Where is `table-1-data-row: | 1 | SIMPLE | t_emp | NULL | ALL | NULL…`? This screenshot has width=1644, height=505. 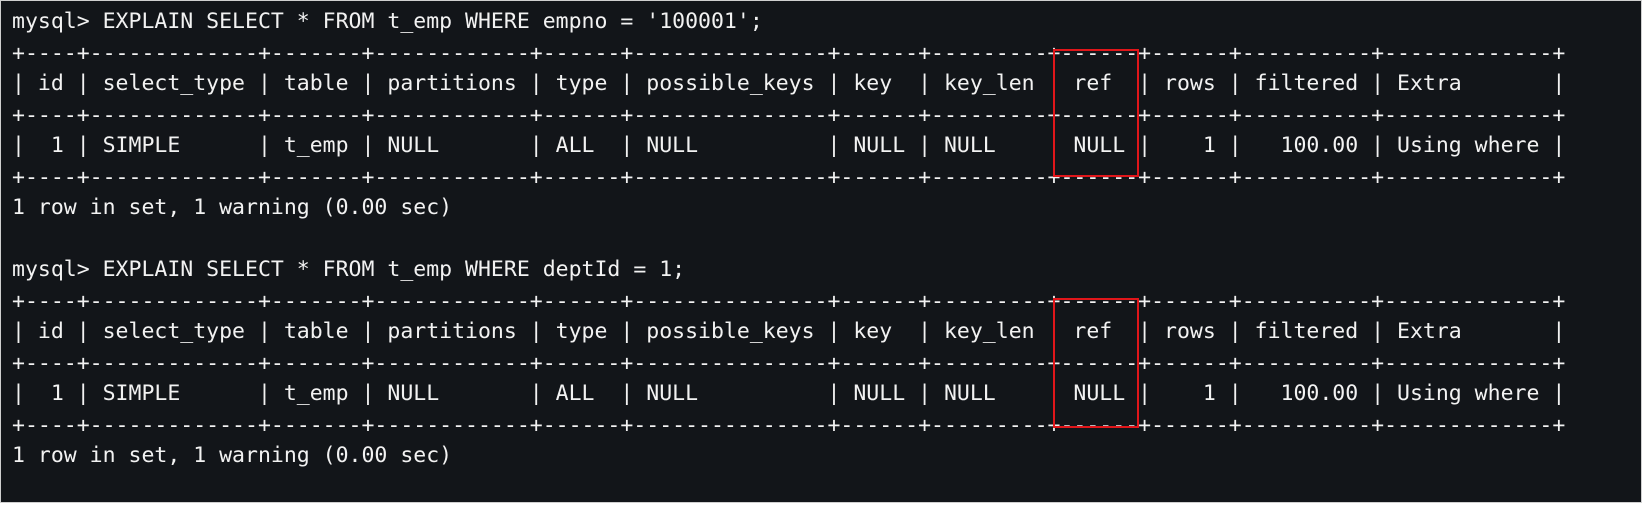 table-1-data-row: | 1 | SIMPLE | t_emp | NULL | ALL | NULL… is located at coordinates (789, 145).